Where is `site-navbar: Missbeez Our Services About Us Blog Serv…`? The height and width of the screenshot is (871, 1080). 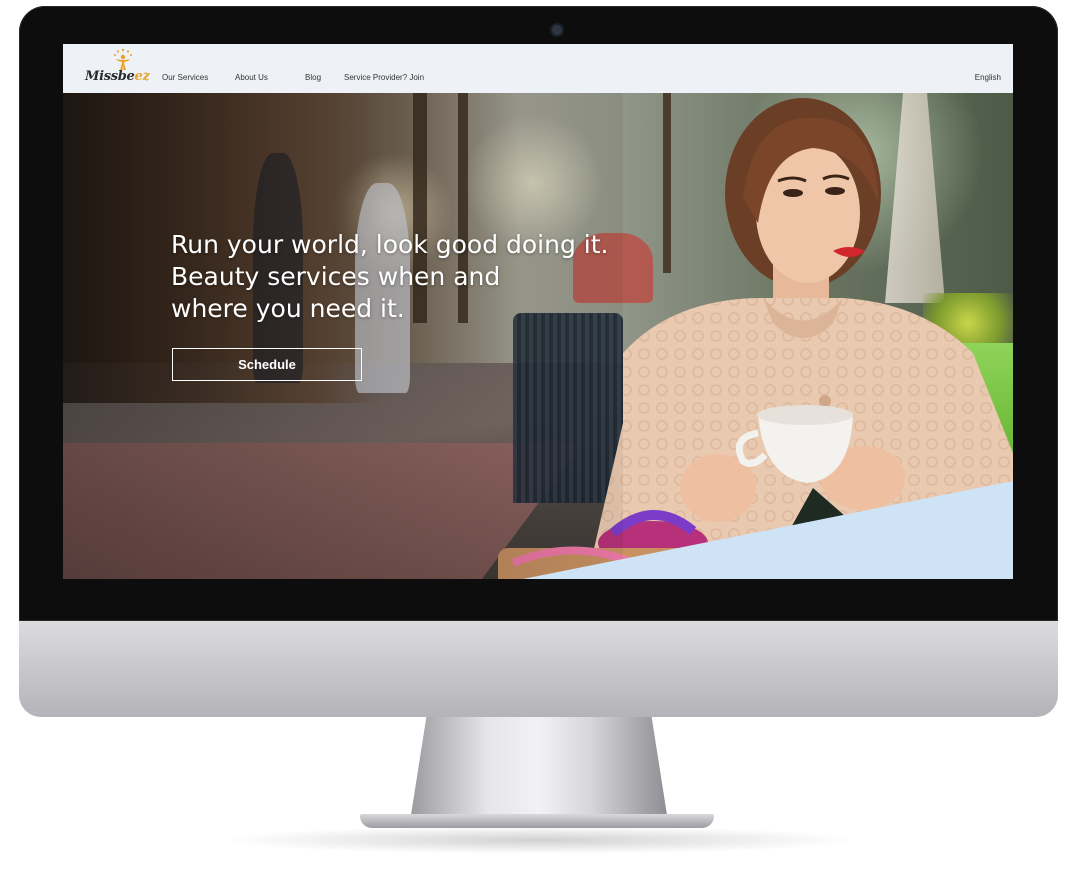 site-navbar: Missbeez Our Services About Us Blog Serv… is located at coordinates (538, 68).